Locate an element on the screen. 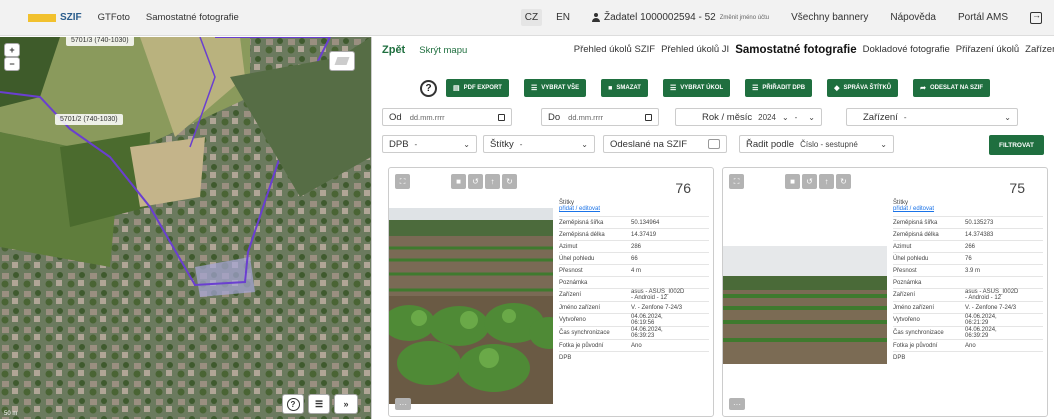 This screenshot has height=419, width=1054. property-key: Zeměpisná šířka is located at coordinates (581, 222).